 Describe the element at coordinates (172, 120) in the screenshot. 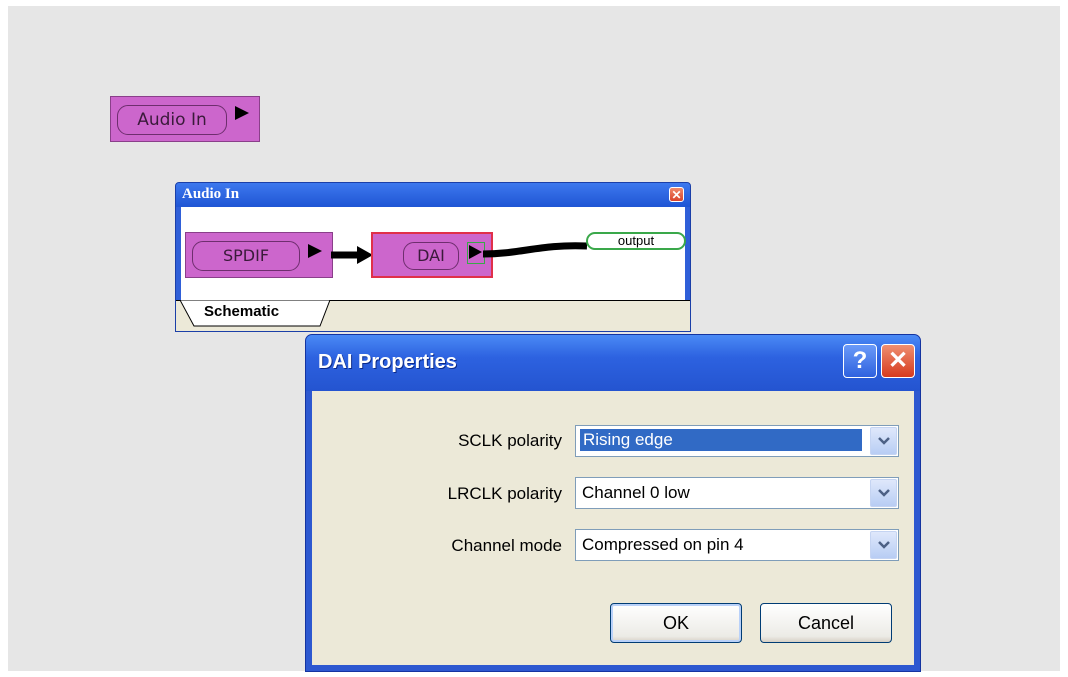

I see `audio-in-node-label: Audio In` at that location.